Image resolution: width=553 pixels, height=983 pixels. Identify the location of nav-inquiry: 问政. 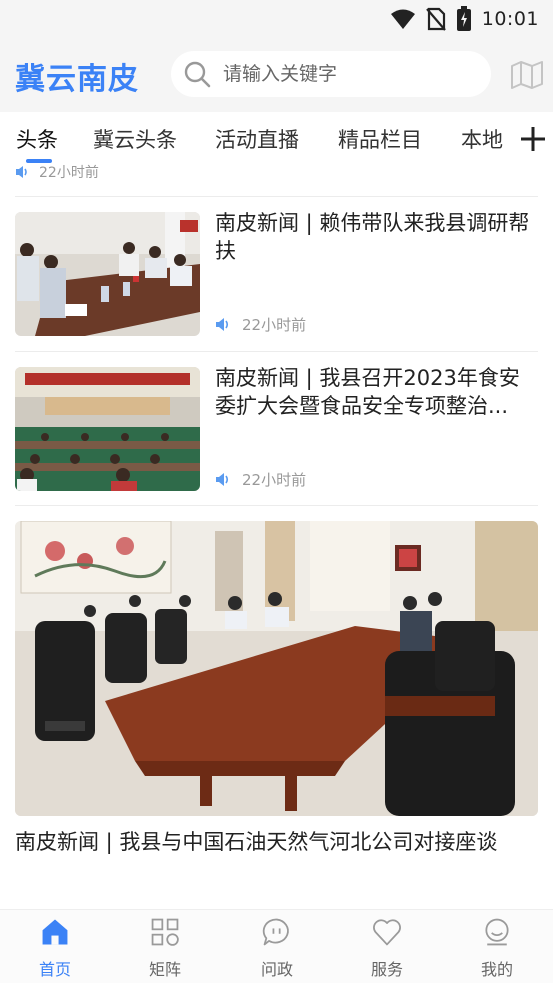
(277, 948).